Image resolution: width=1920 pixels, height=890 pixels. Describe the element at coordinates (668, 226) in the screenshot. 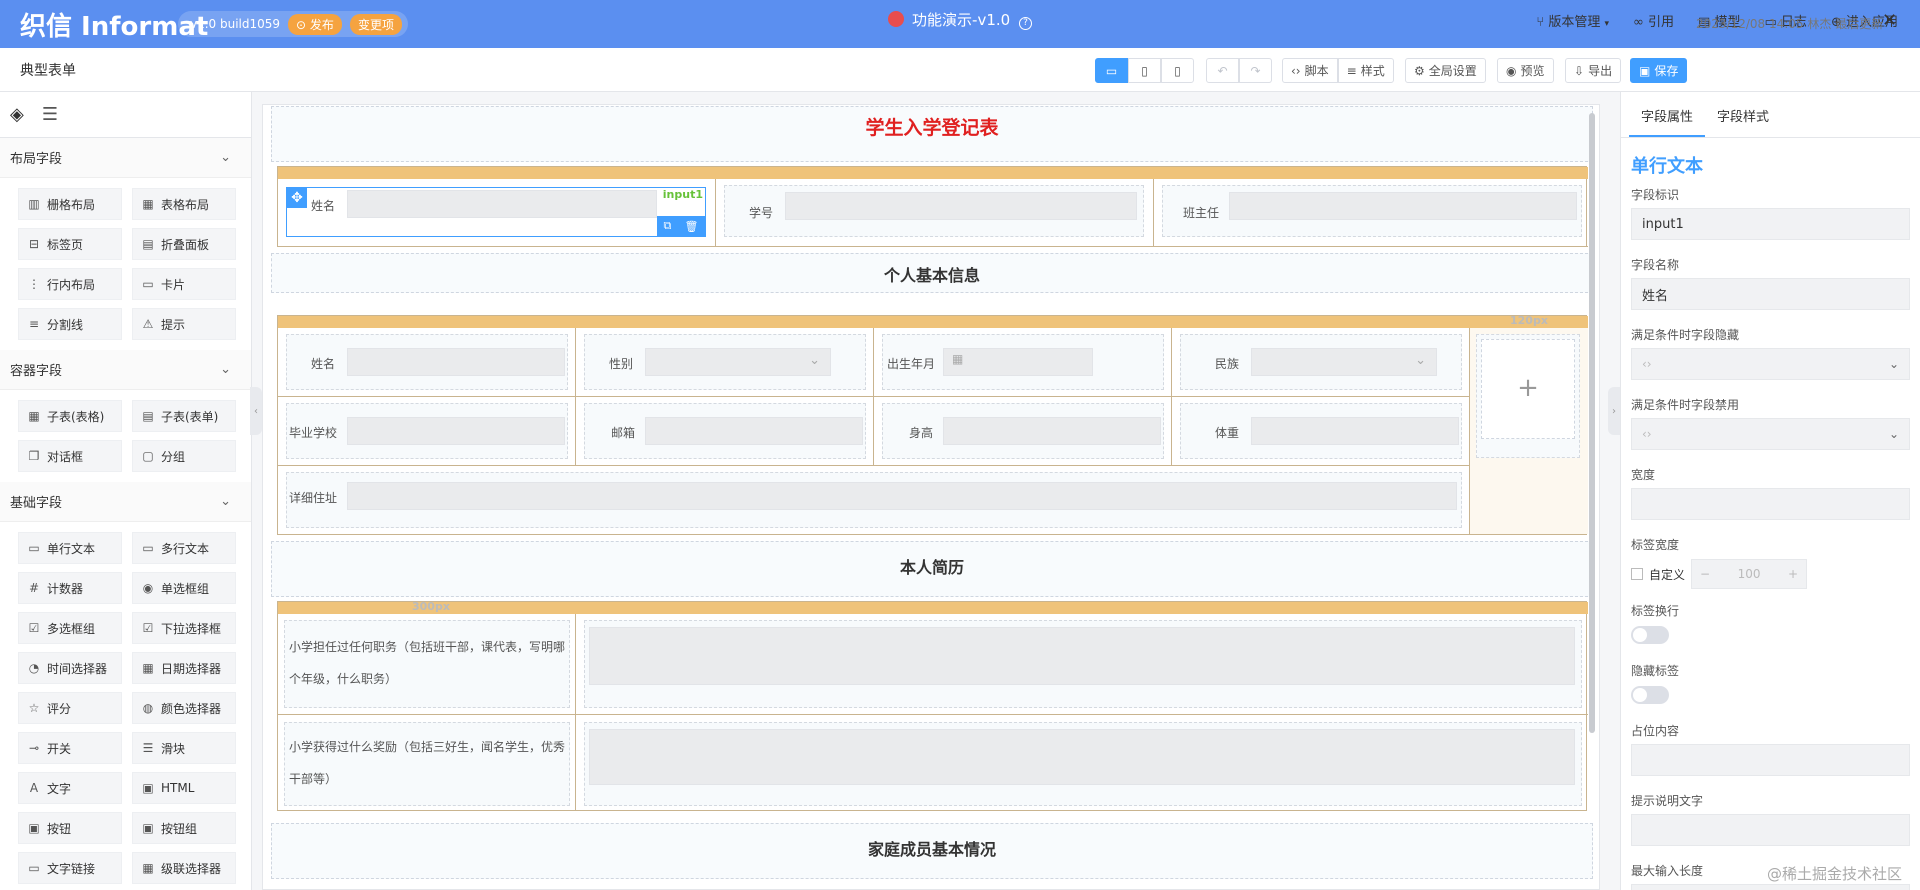

I see `copy-icon: ⧉` at that location.